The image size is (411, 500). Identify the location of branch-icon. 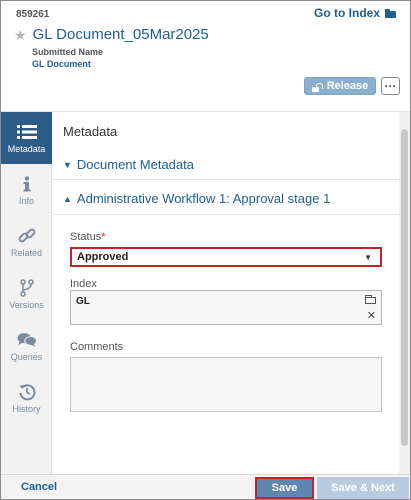
(27, 287).